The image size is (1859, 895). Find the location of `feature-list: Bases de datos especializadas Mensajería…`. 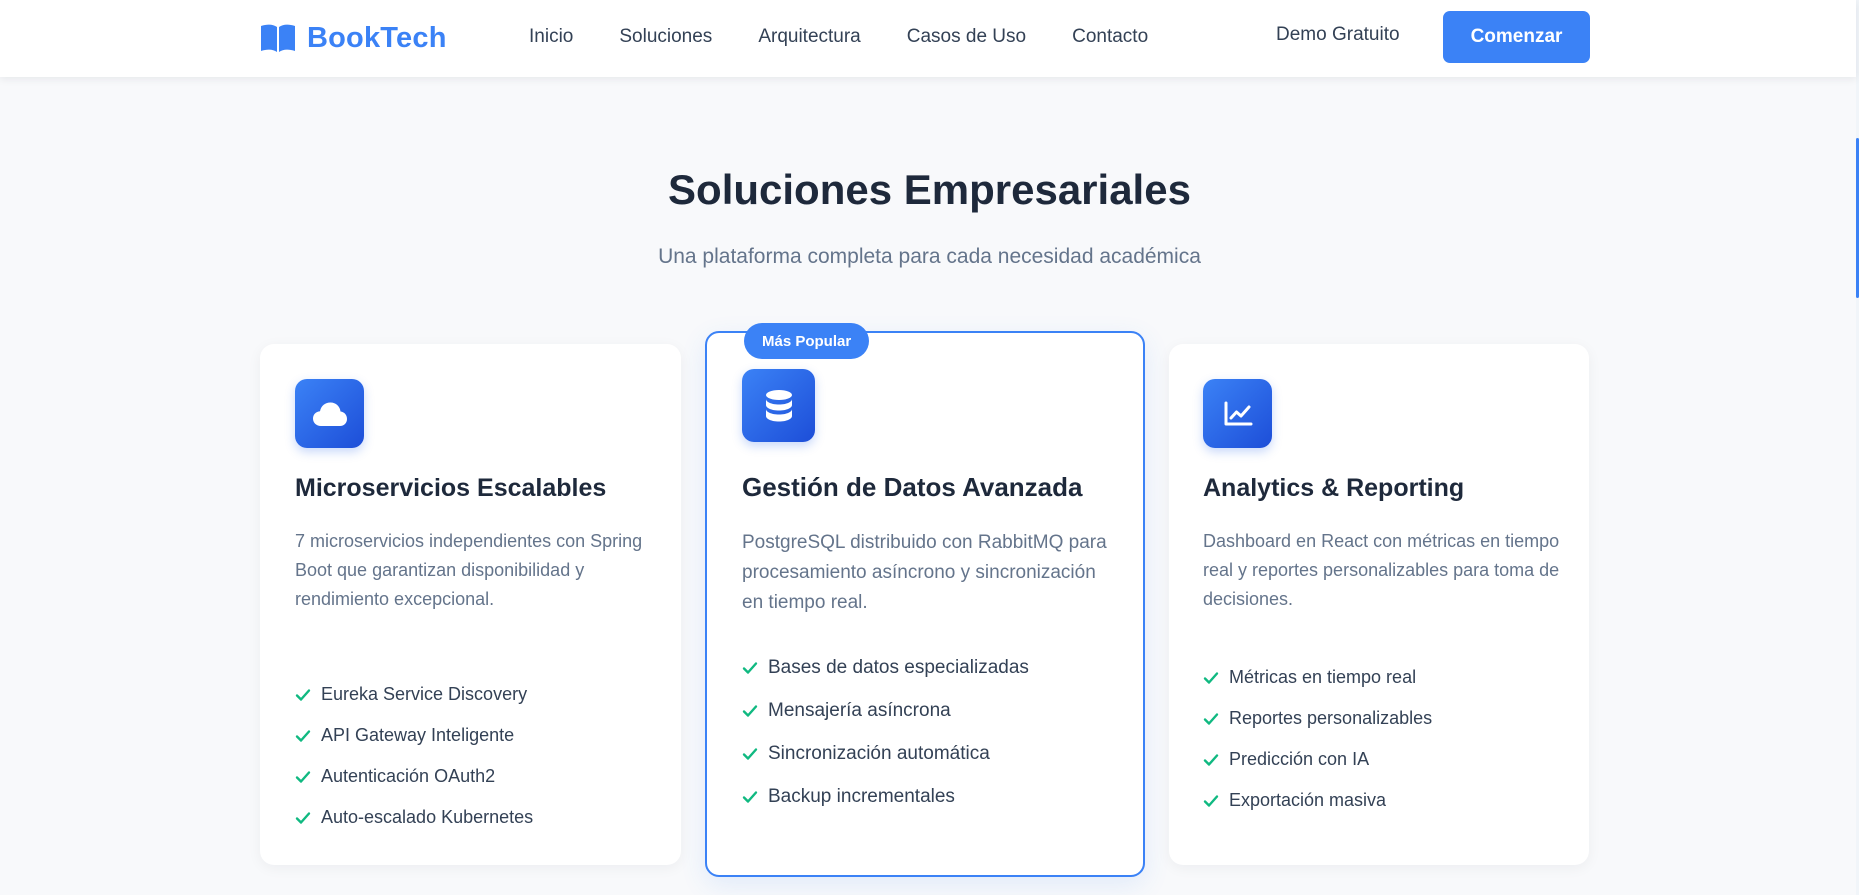

feature-list: Bases de datos especializadas Mensajería… is located at coordinates (885, 732).